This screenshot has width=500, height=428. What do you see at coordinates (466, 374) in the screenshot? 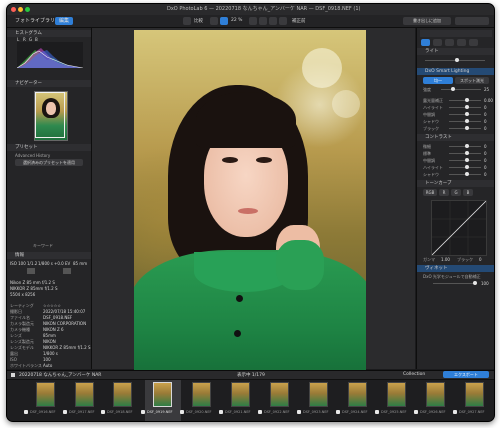
I see `export-button: エクスポート` at bounding box center [466, 374].